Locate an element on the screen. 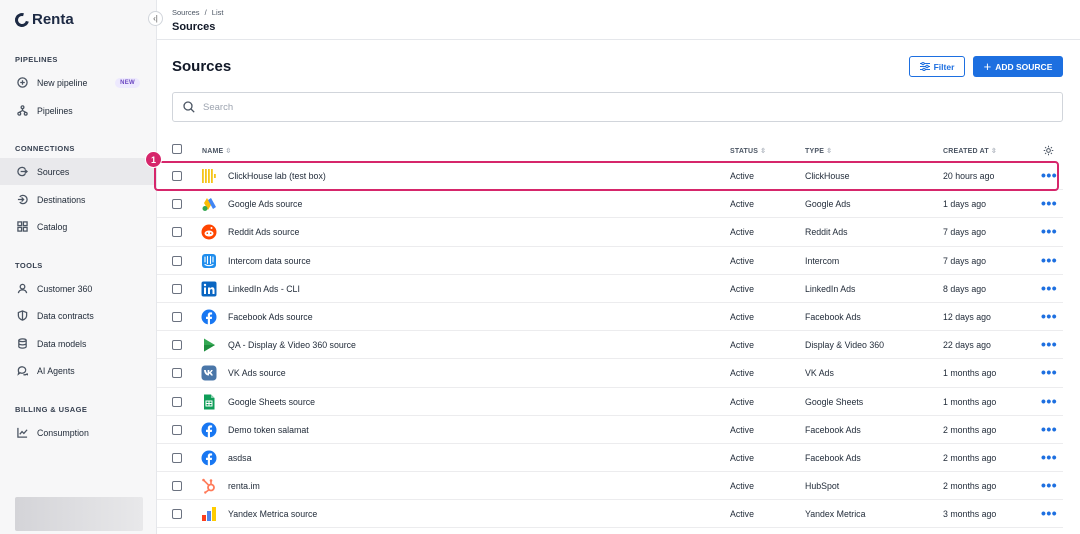 This screenshot has width=1080, height=534. sidebar-item-label: Data models is located at coordinates (62, 343).